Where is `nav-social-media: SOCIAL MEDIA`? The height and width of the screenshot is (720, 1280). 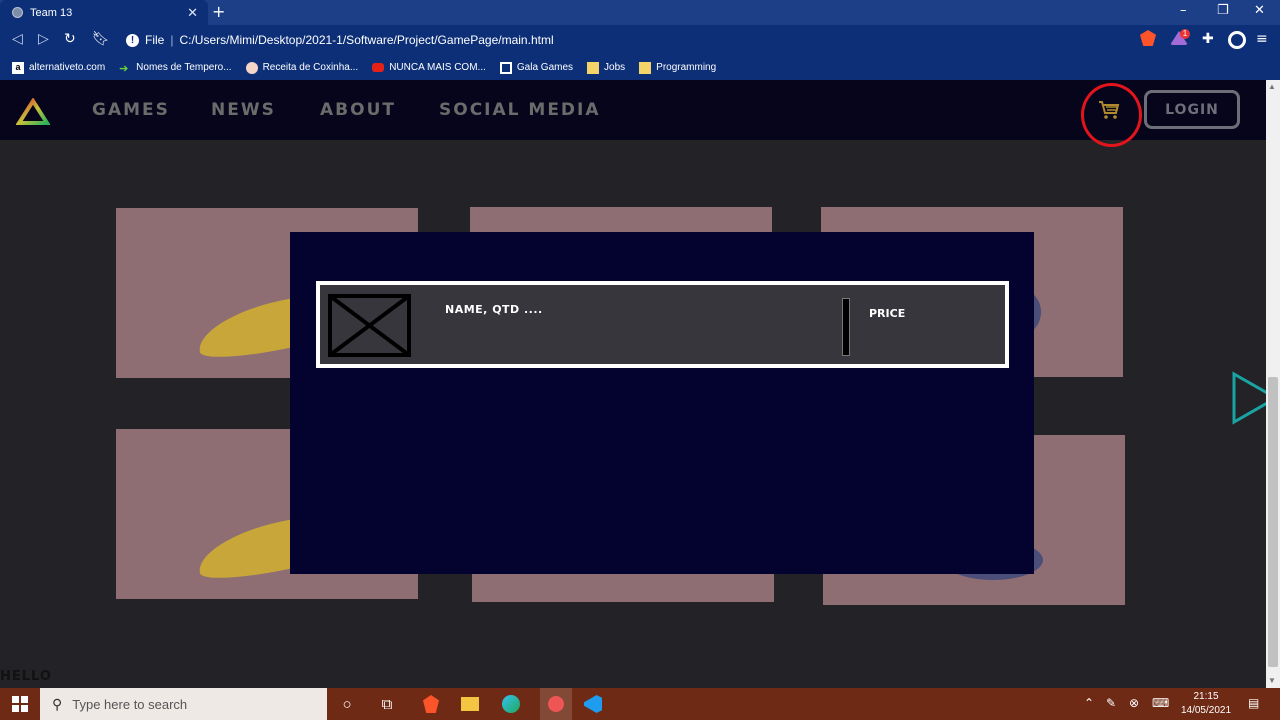
nav-social-media: SOCIAL MEDIA is located at coordinates (520, 110).